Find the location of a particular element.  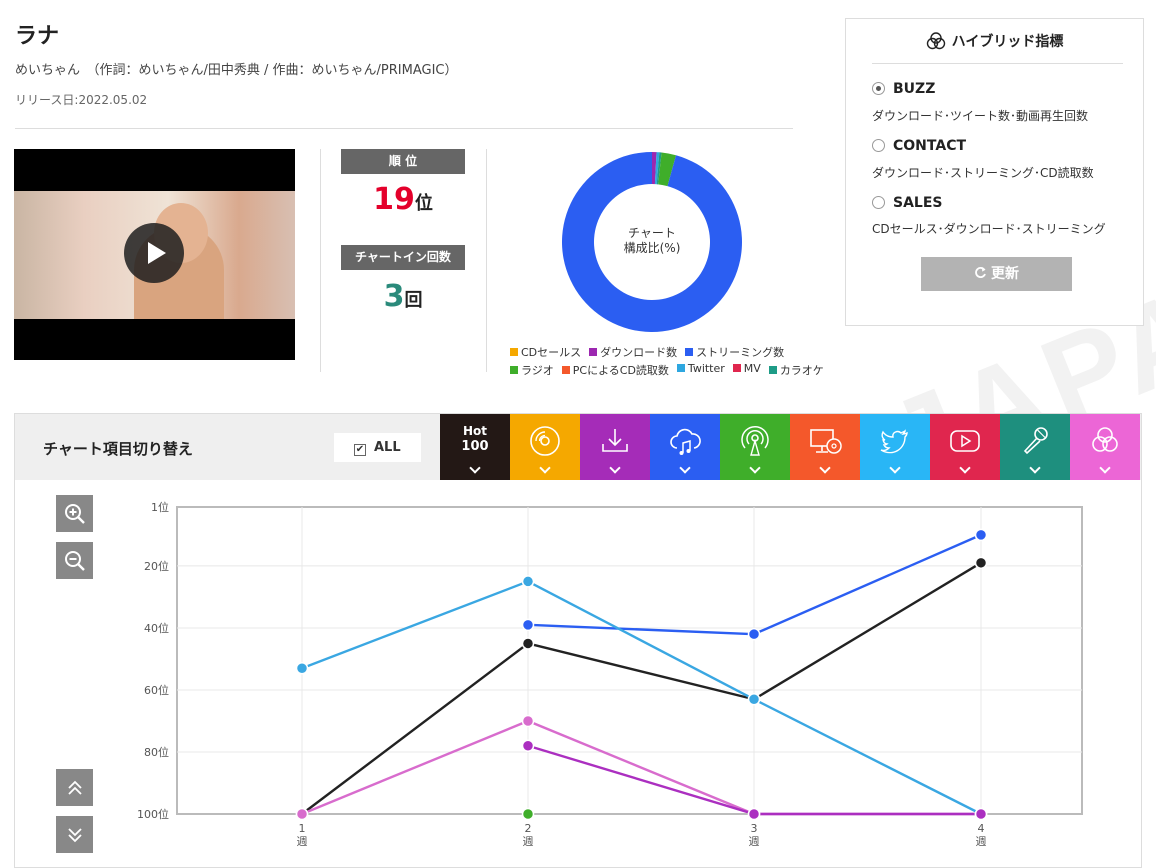

radio-sales: SALES is located at coordinates (907, 203).